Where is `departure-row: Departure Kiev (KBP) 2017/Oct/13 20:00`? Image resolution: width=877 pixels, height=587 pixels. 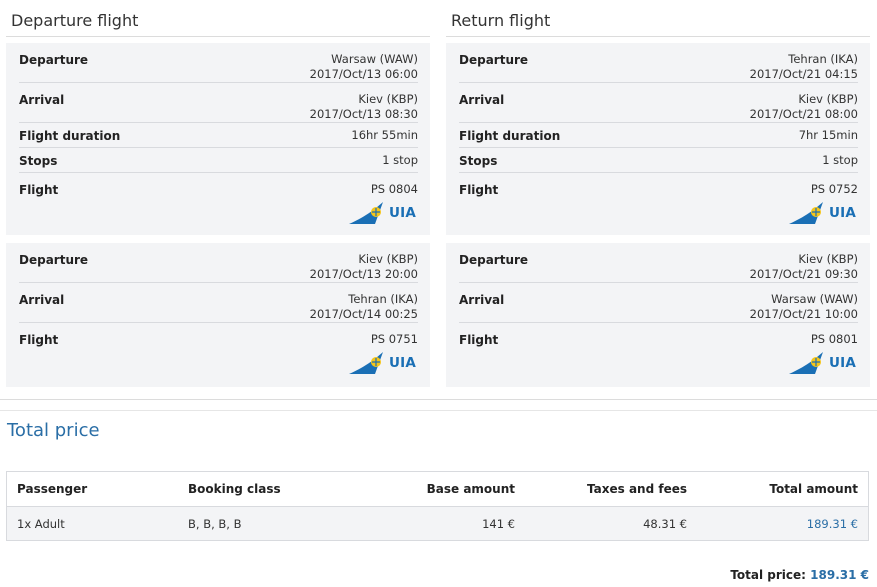
departure-row: Departure Kiev (KBP) 2017/Oct/13 20:00 is located at coordinates (218, 263).